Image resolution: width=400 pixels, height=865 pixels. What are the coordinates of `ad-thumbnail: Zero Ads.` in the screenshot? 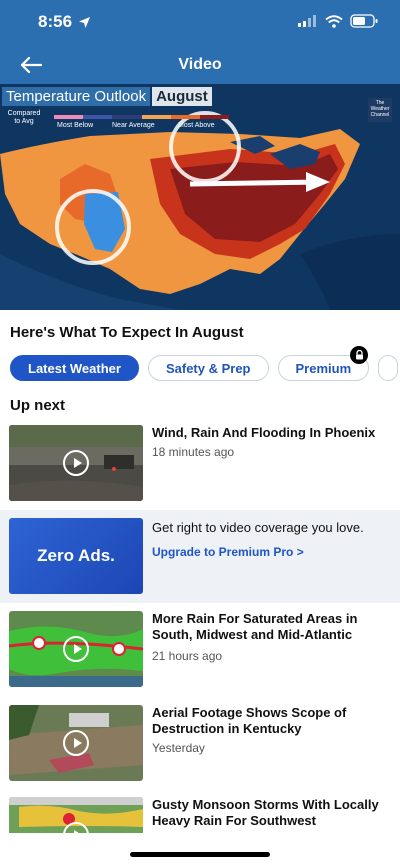 It's located at (76, 556).